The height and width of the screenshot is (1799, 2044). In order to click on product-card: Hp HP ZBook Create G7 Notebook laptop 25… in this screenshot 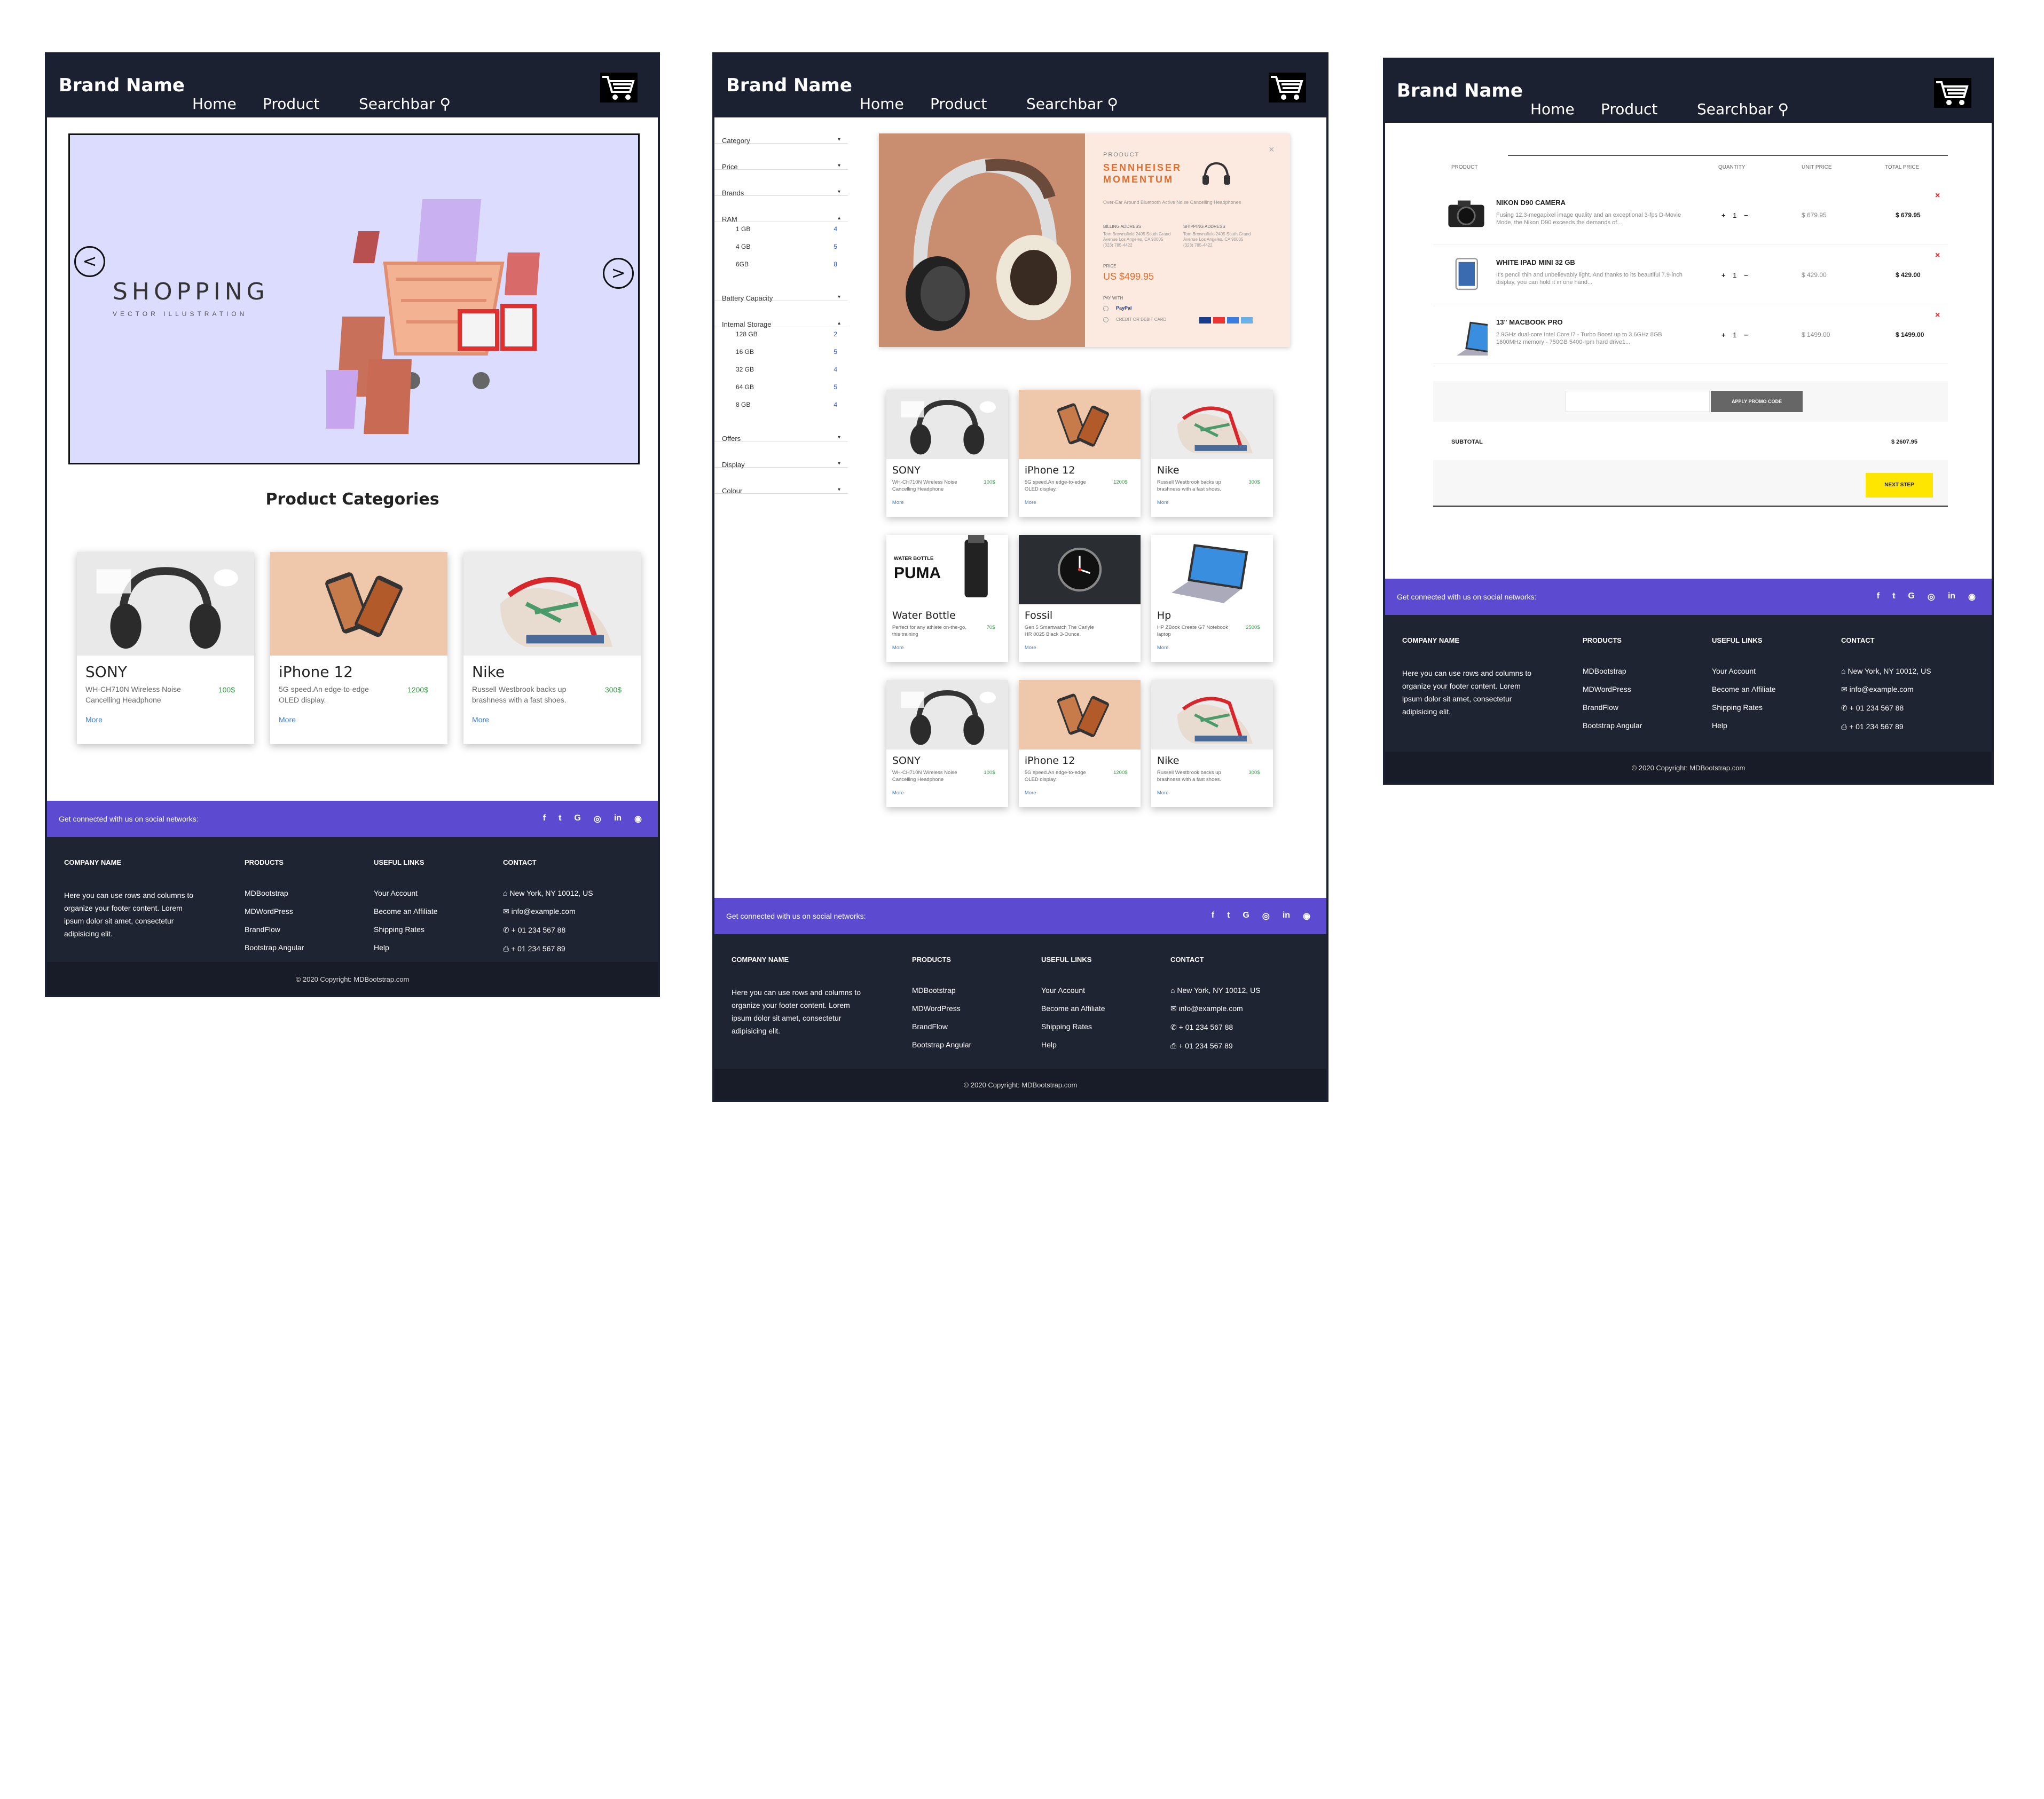, I will do `click(1212, 598)`.